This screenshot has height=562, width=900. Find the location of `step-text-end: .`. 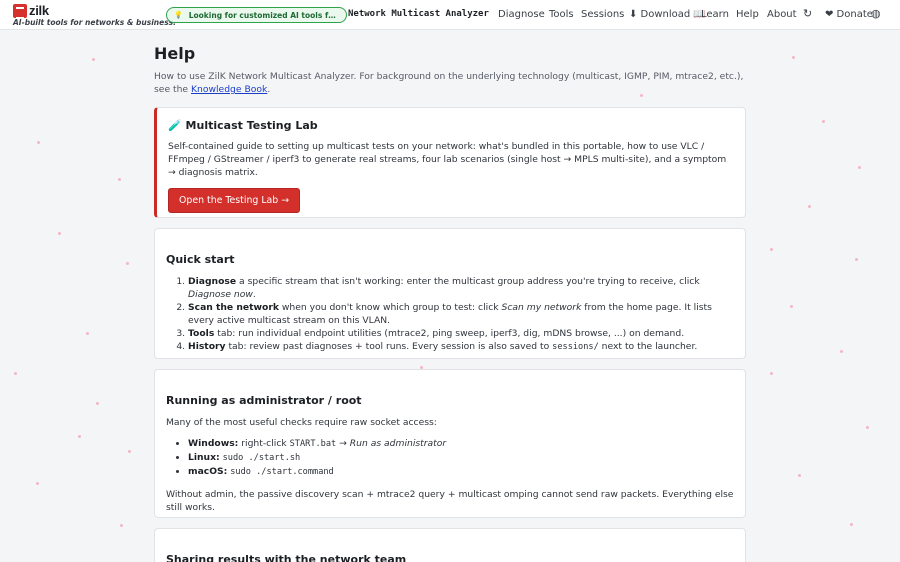

step-text-end: . is located at coordinates (254, 294).